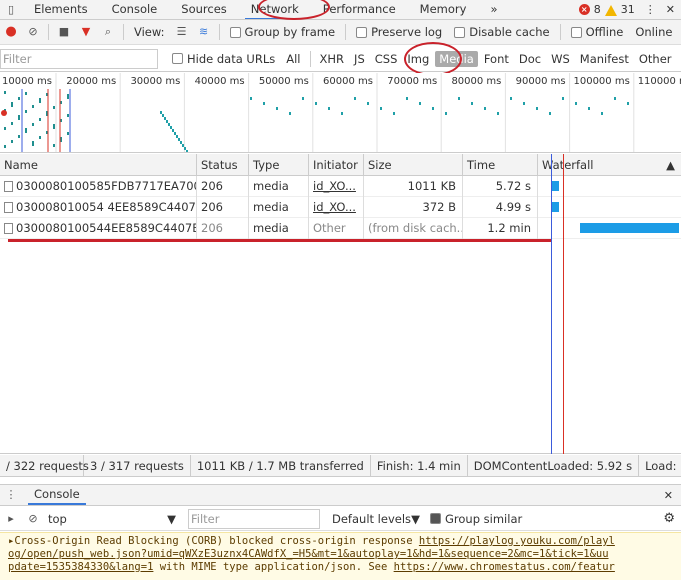 The image size is (681, 580). I want to click on hide-data-urls-checkbox: Hide data URLs, so click(223, 59).